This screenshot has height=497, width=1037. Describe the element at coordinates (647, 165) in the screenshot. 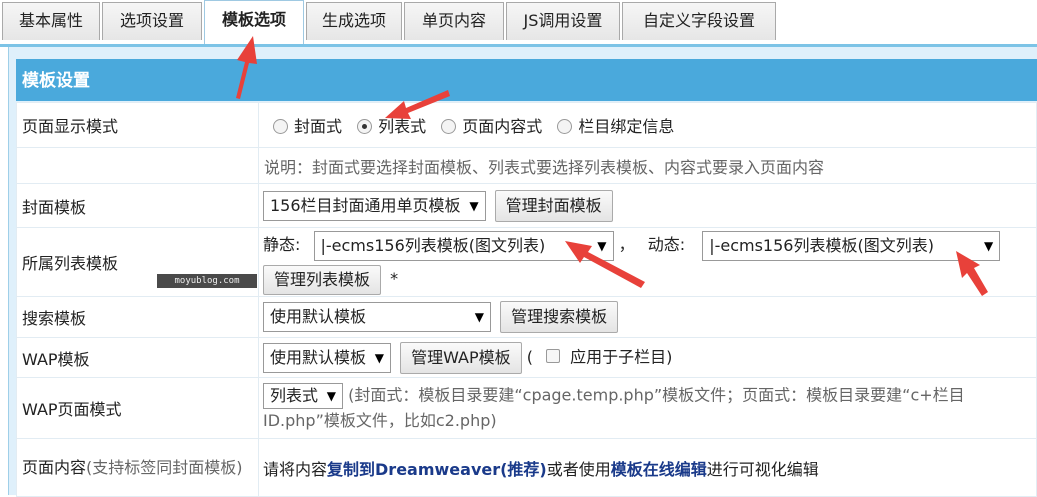

I see `display-mode-note: 说明：封面式要选择封面模板、列表式要选择列表模板、内容式要录入页面内容` at that location.